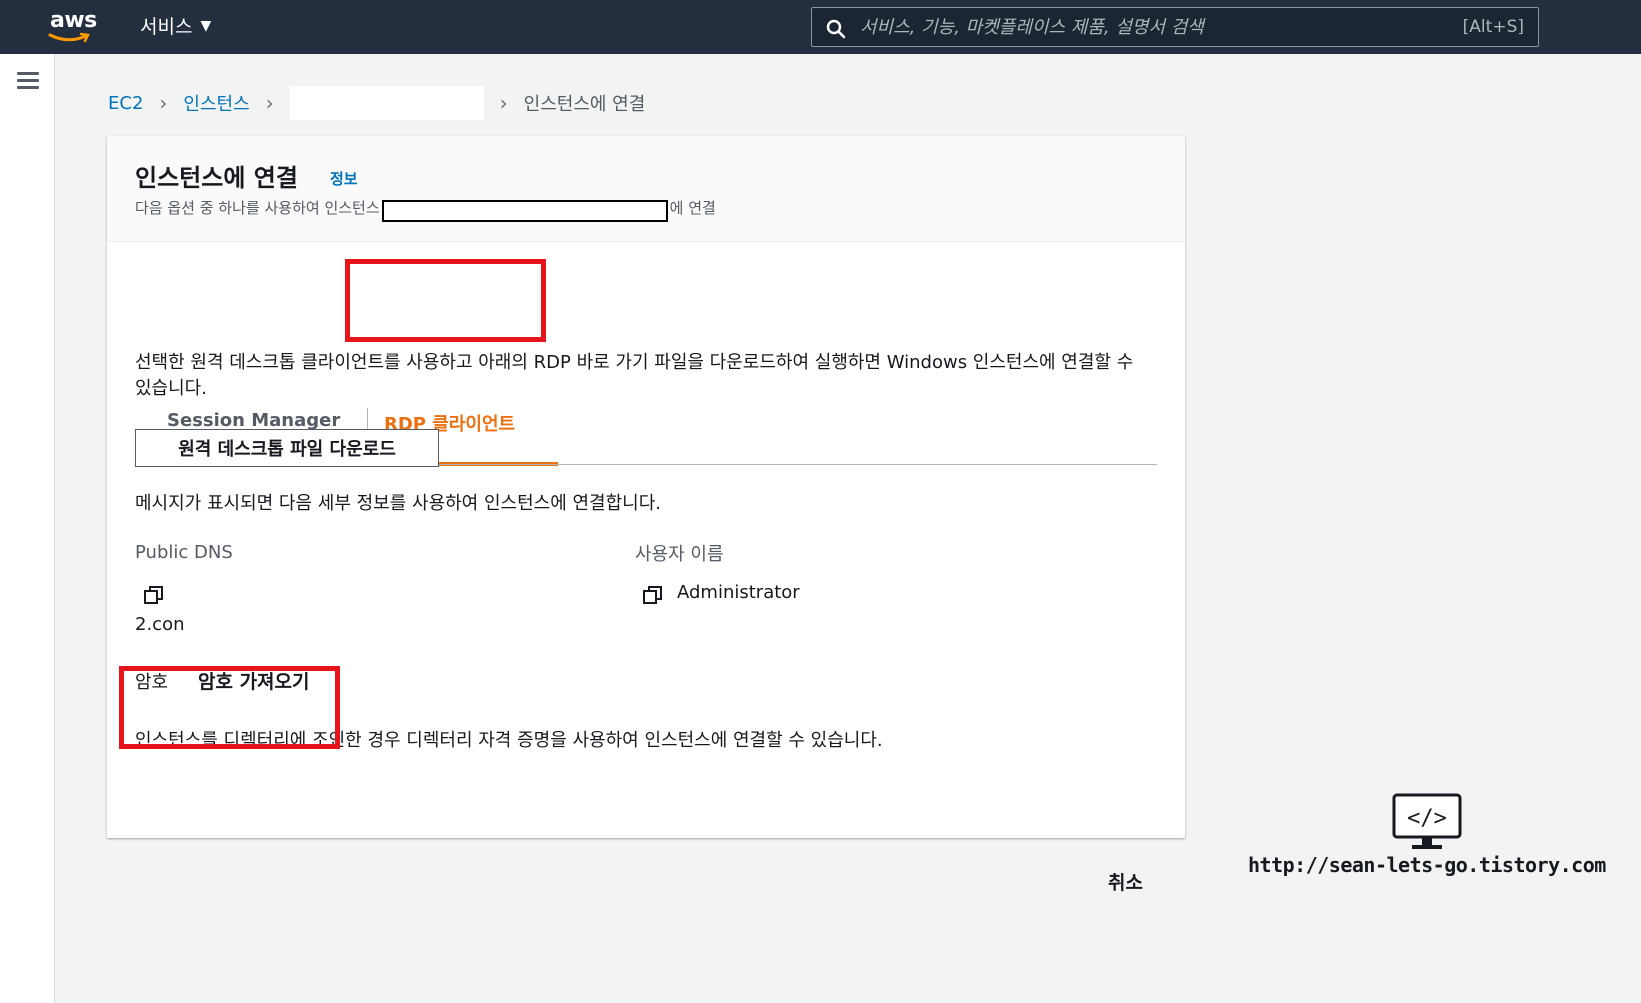 The image size is (1641, 1003). I want to click on password-label: 암호, so click(152, 682).